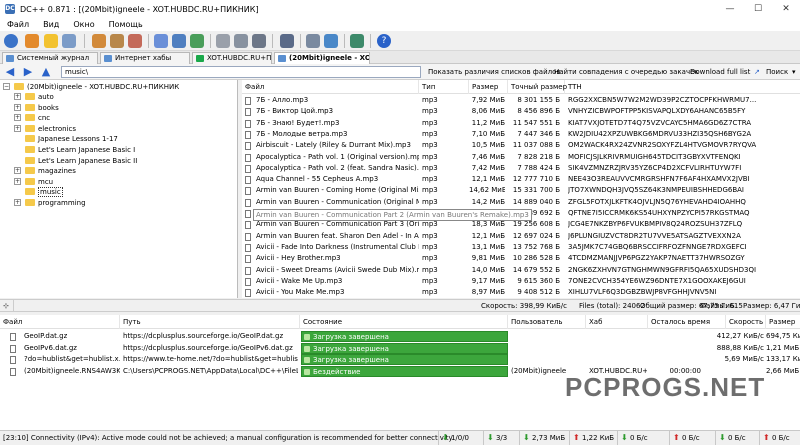  Describe the element at coordinates (687, 322) in the screenshot. I see `col-time-left-header: Осталось время` at that location.